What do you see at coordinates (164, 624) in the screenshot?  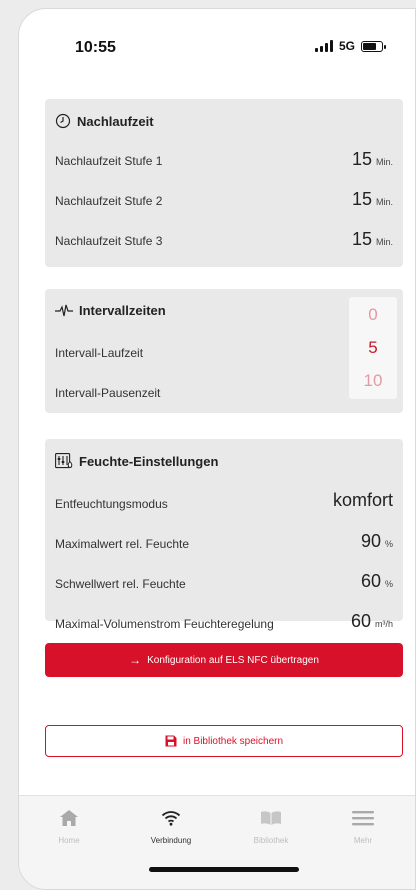 I see `volumenstrom-label: Maximal-Volumenstrom Feuchteregelung` at bounding box center [164, 624].